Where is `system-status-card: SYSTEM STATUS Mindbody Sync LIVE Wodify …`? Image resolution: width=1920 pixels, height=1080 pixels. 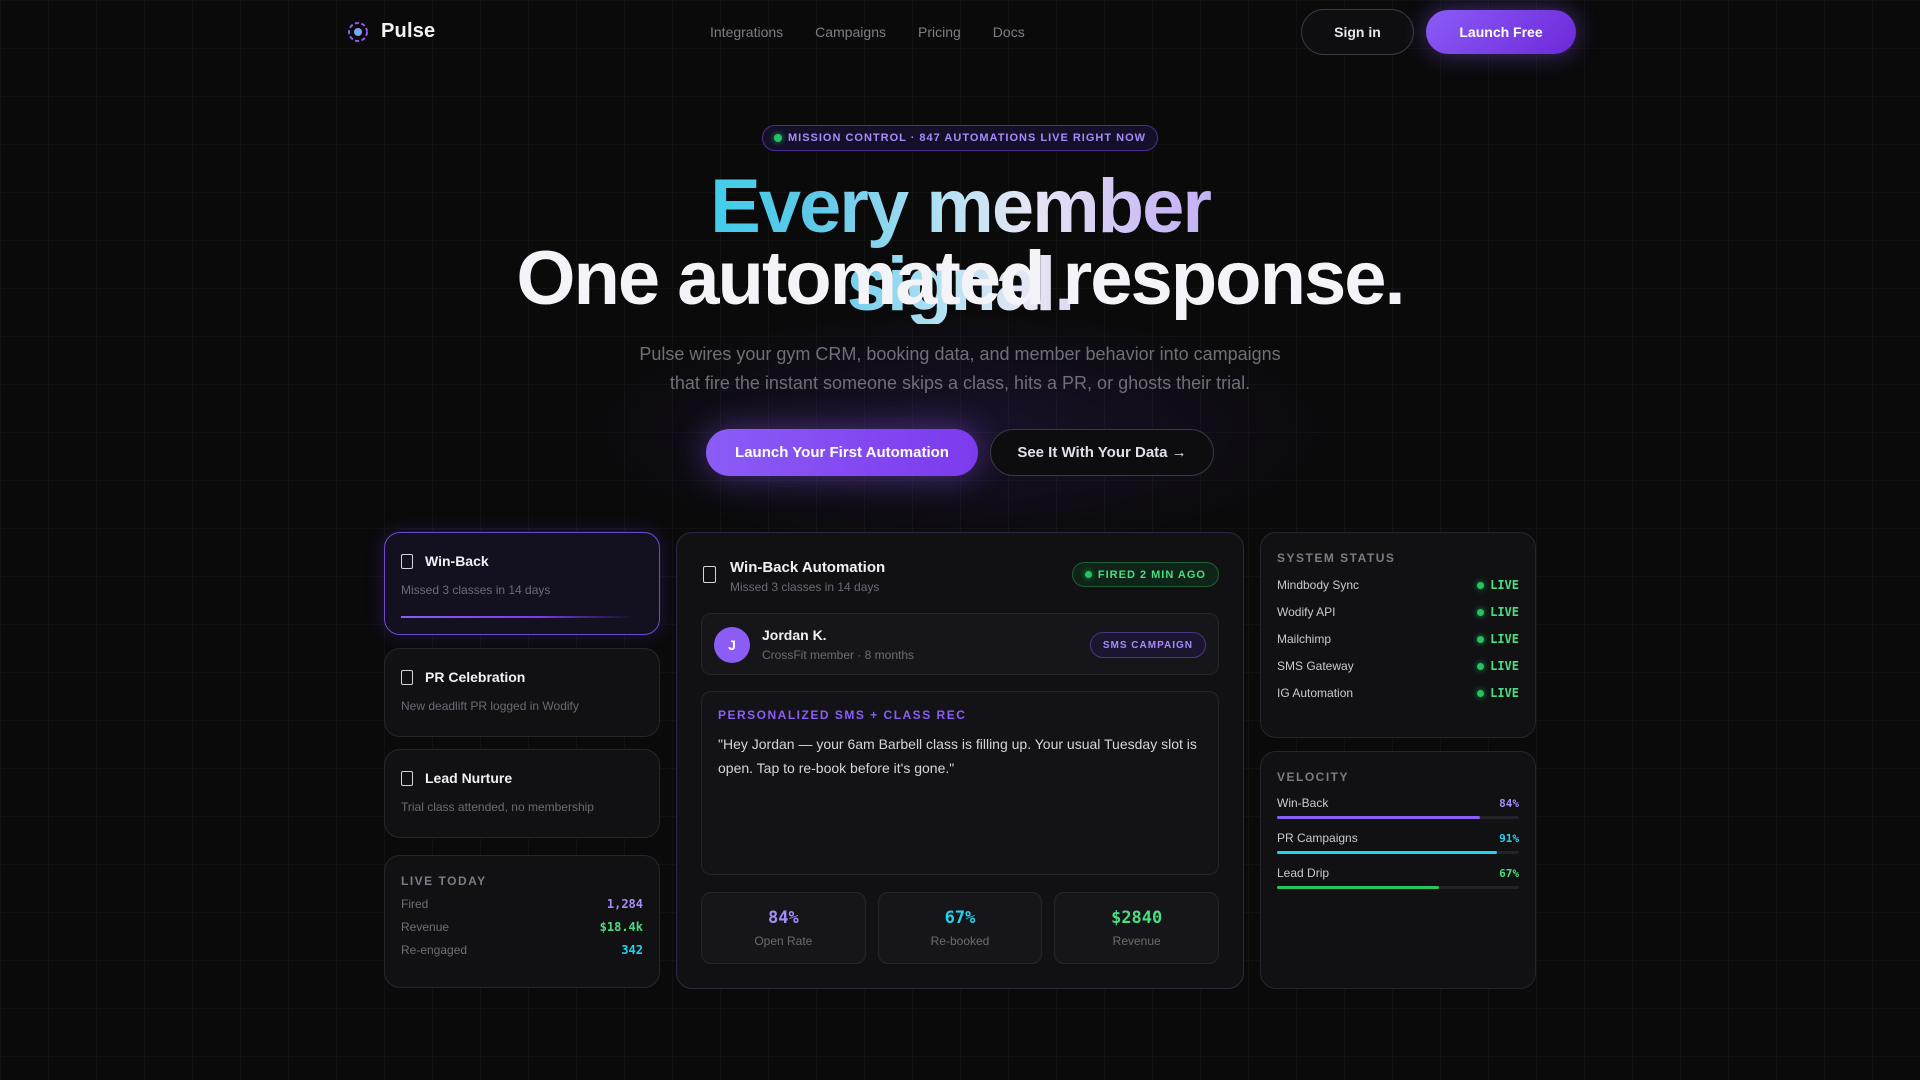
system-status-card: SYSTEM STATUS Mindbody Sync LIVE Wodify … is located at coordinates (1398, 635).